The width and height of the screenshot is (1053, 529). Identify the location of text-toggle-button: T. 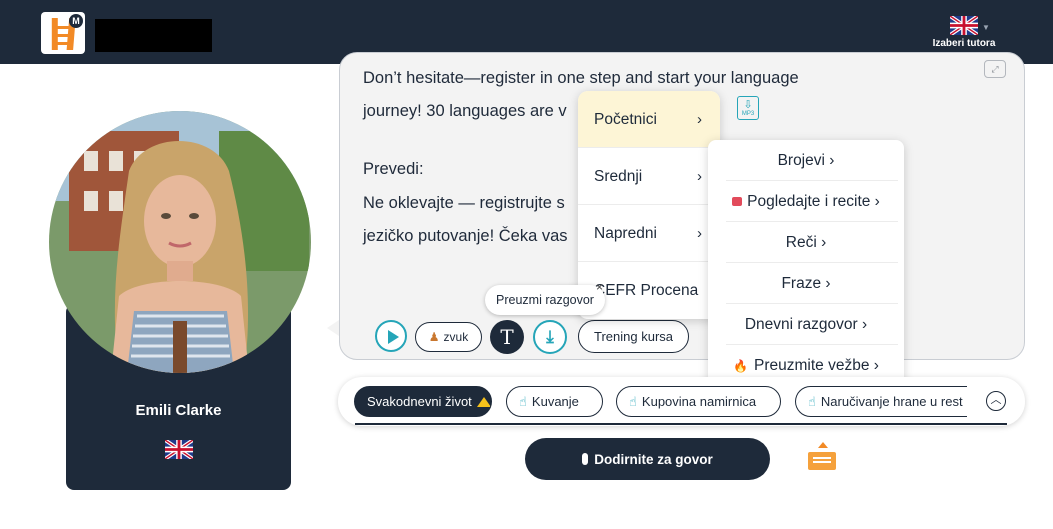
(507, 337).